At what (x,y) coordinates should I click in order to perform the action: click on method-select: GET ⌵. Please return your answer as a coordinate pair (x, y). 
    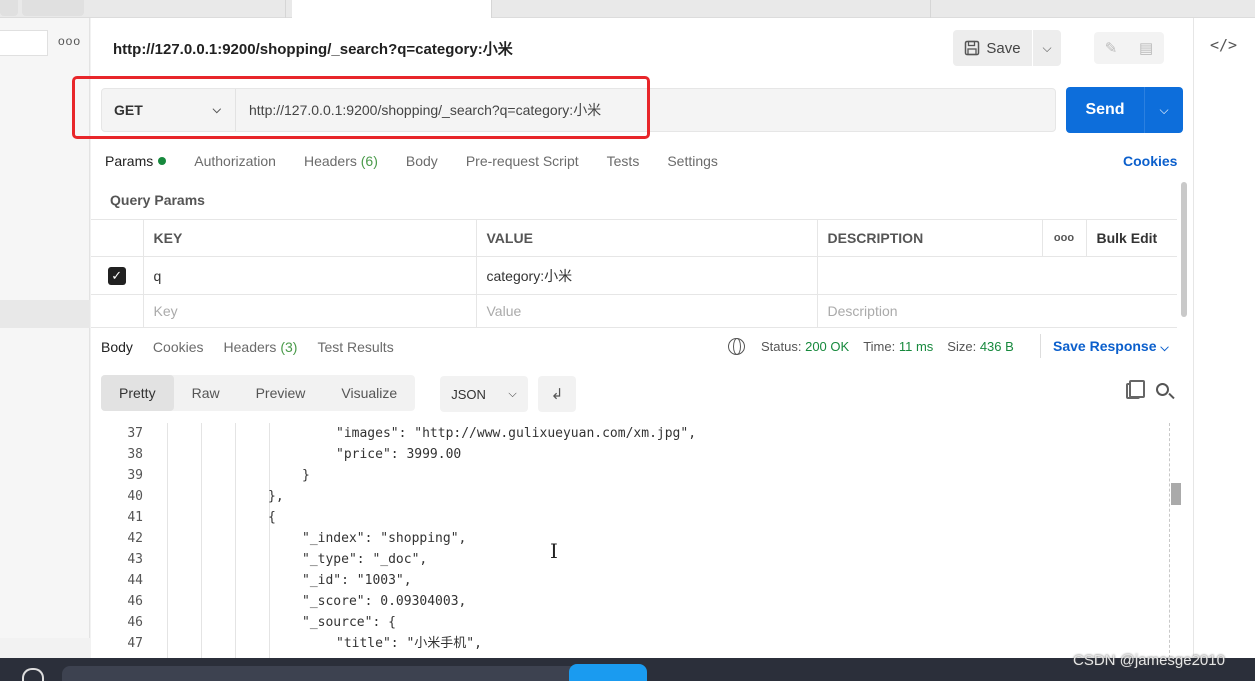
    Looking at the image, I should click on (169, 110).